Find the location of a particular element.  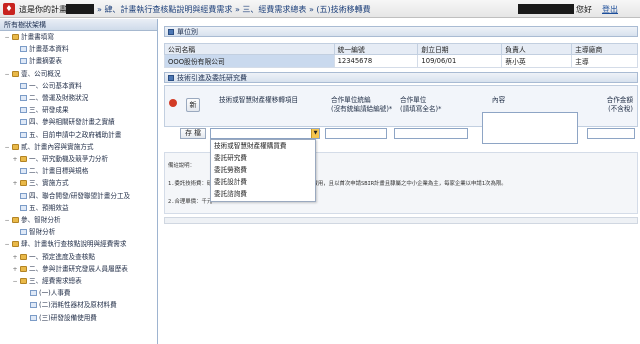

tree-item-label: (一)人事費 is located at coordinates (55, 293).